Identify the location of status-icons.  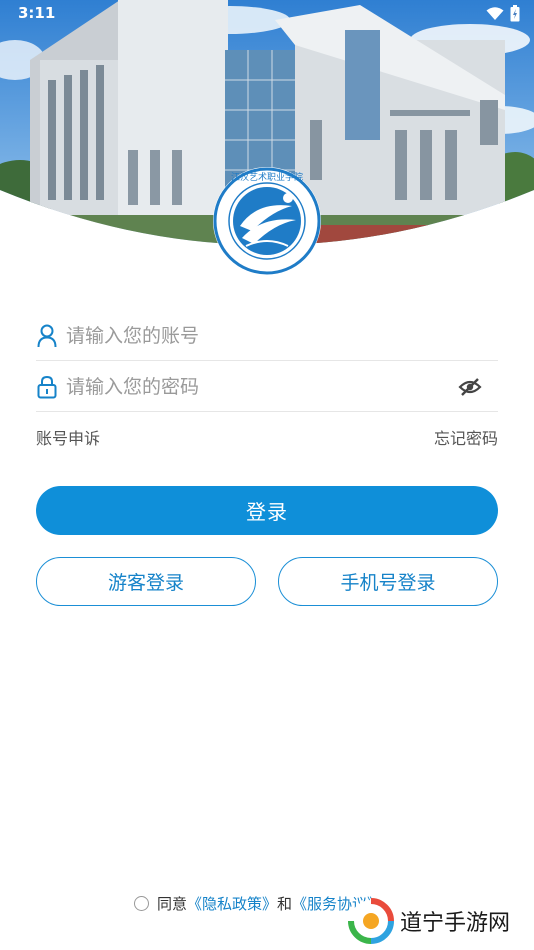
(503, 13).